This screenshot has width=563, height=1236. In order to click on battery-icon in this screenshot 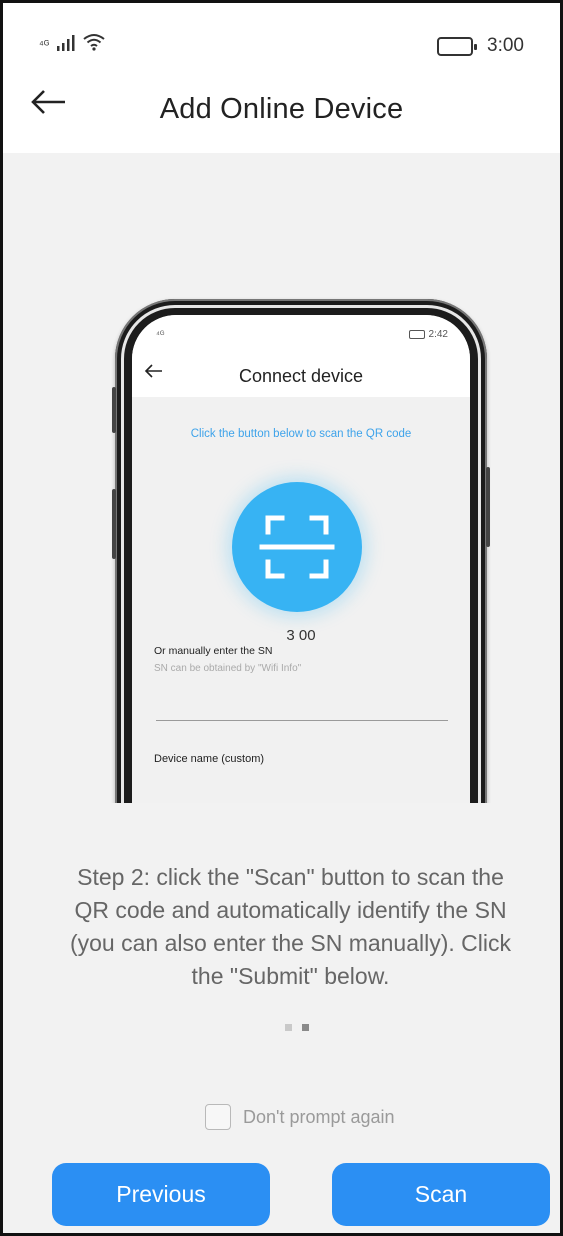, I will do `click(457, 46)`.